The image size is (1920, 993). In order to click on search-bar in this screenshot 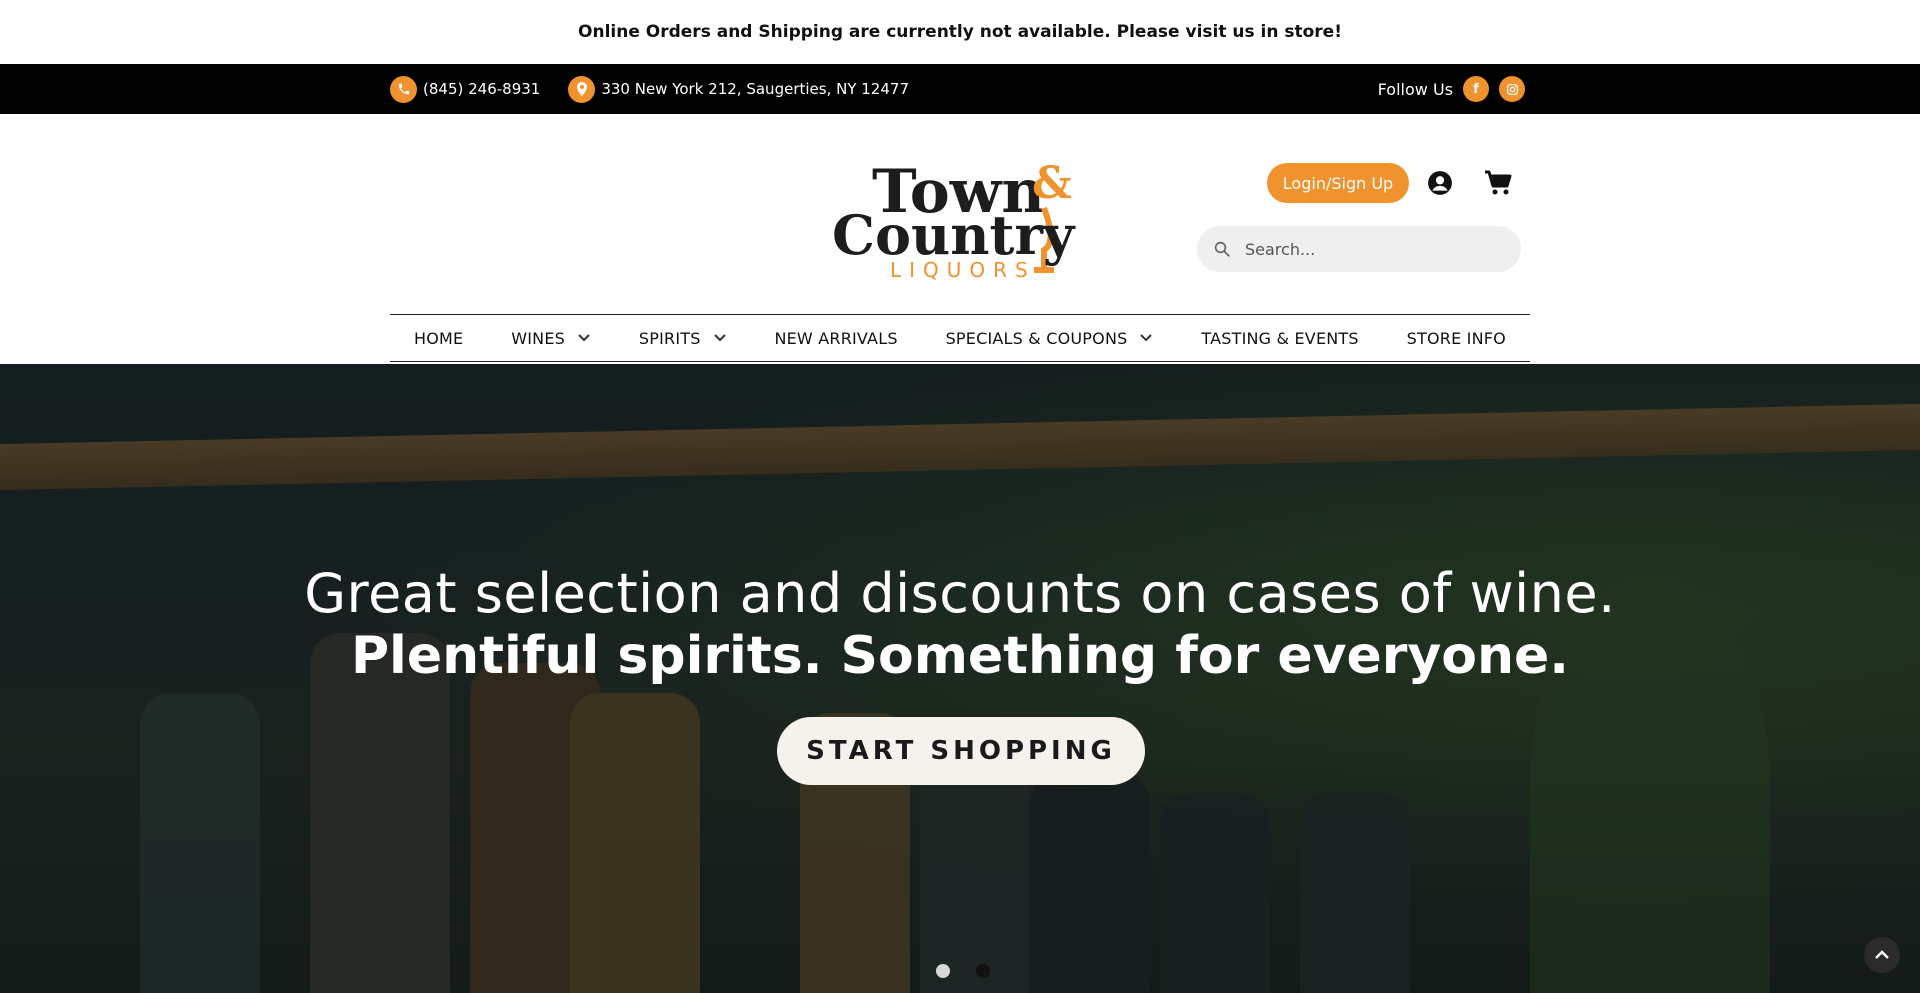, I will do `click(1359, 249)`.